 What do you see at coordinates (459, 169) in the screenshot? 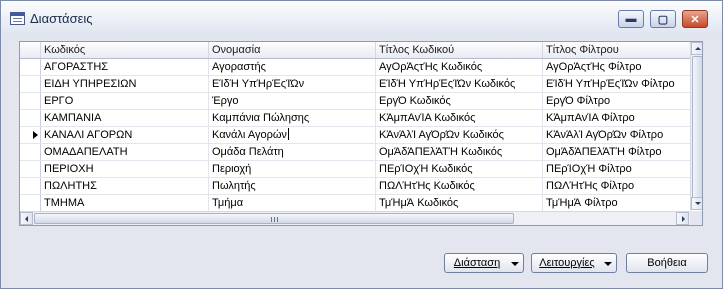
I see `cell-code-caption: ΠΕρΊΟχΉ Κωδικός` at bounding box center [459, 169].